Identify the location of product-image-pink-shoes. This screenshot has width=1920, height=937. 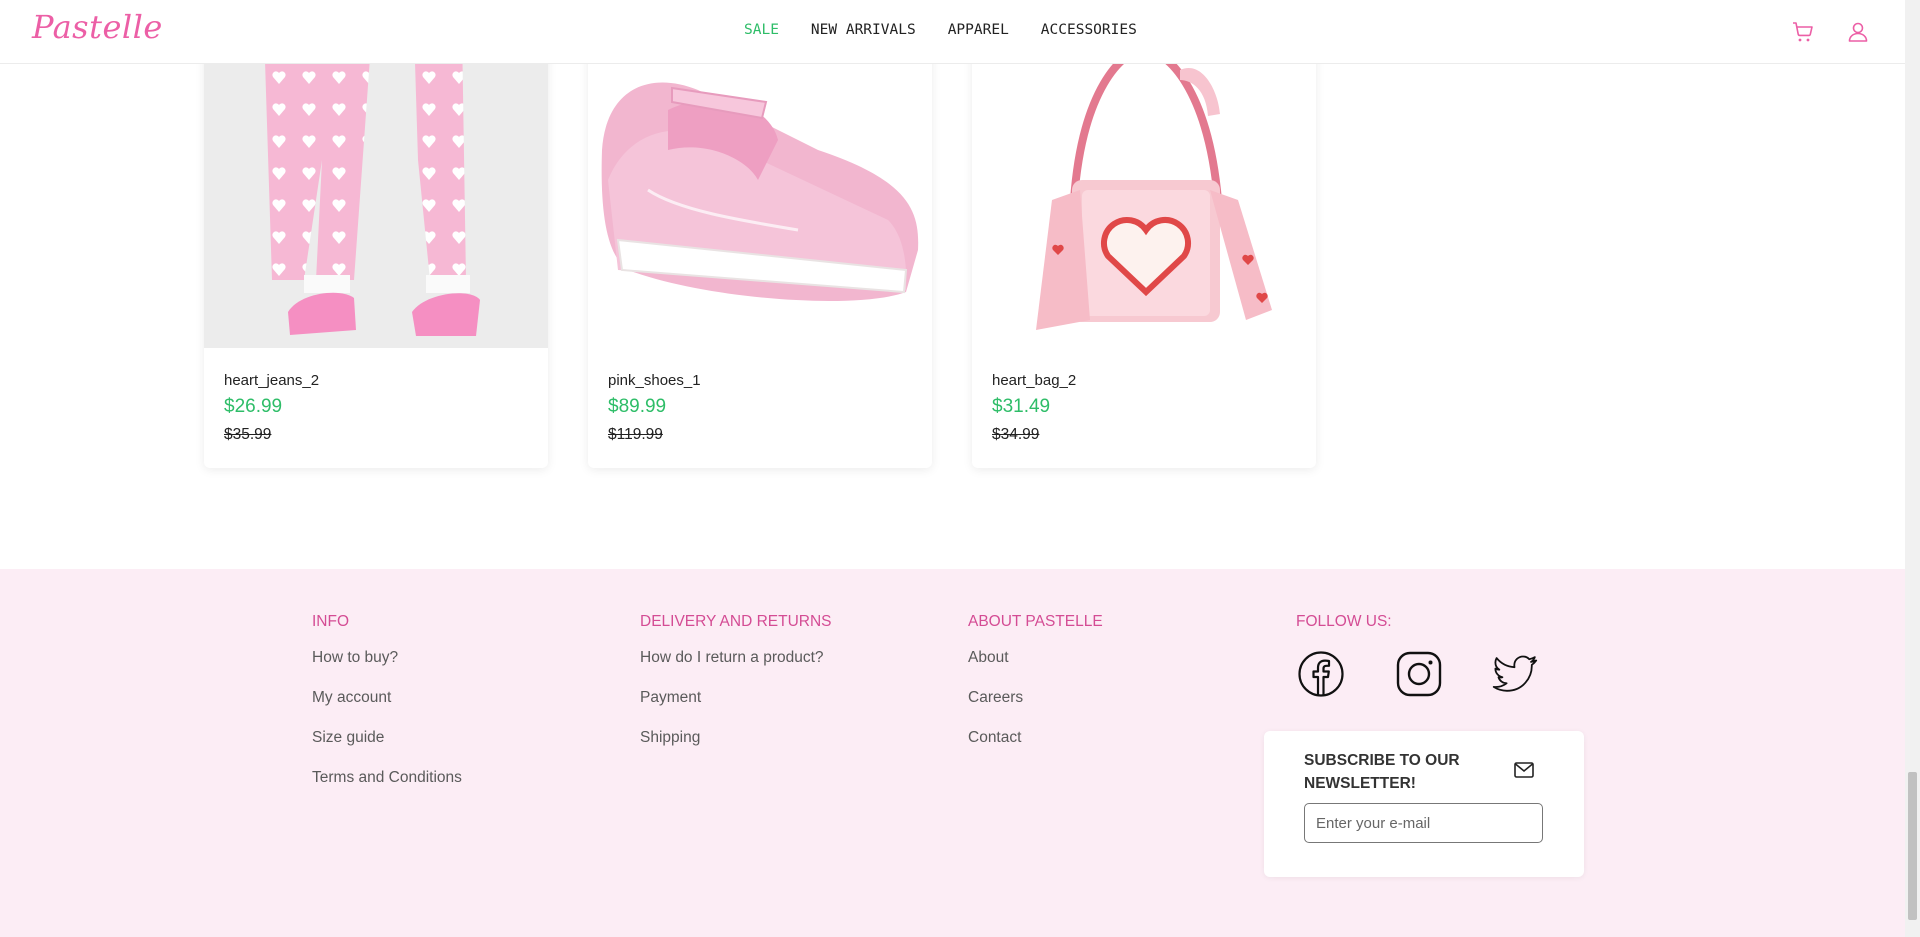
(760, 189).